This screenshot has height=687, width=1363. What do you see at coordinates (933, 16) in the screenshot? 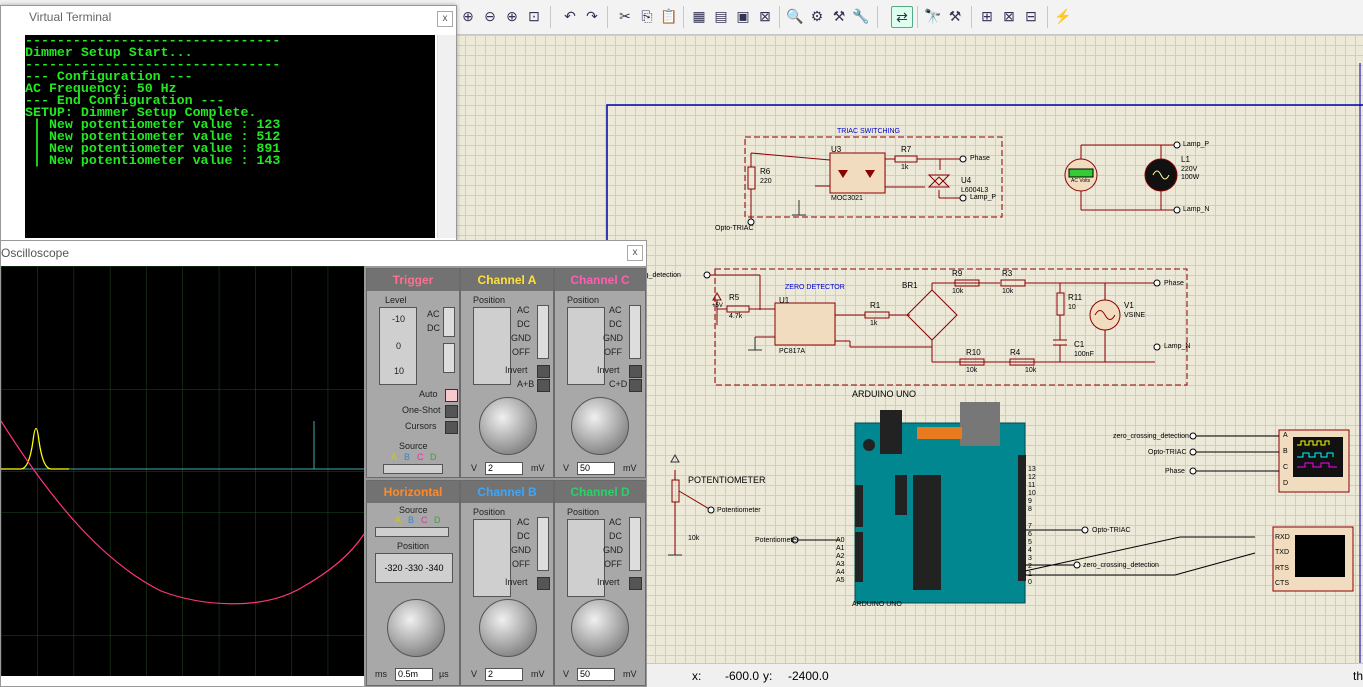
I see `search-tag-icon: 🔭` at bounding box center [933, 16].